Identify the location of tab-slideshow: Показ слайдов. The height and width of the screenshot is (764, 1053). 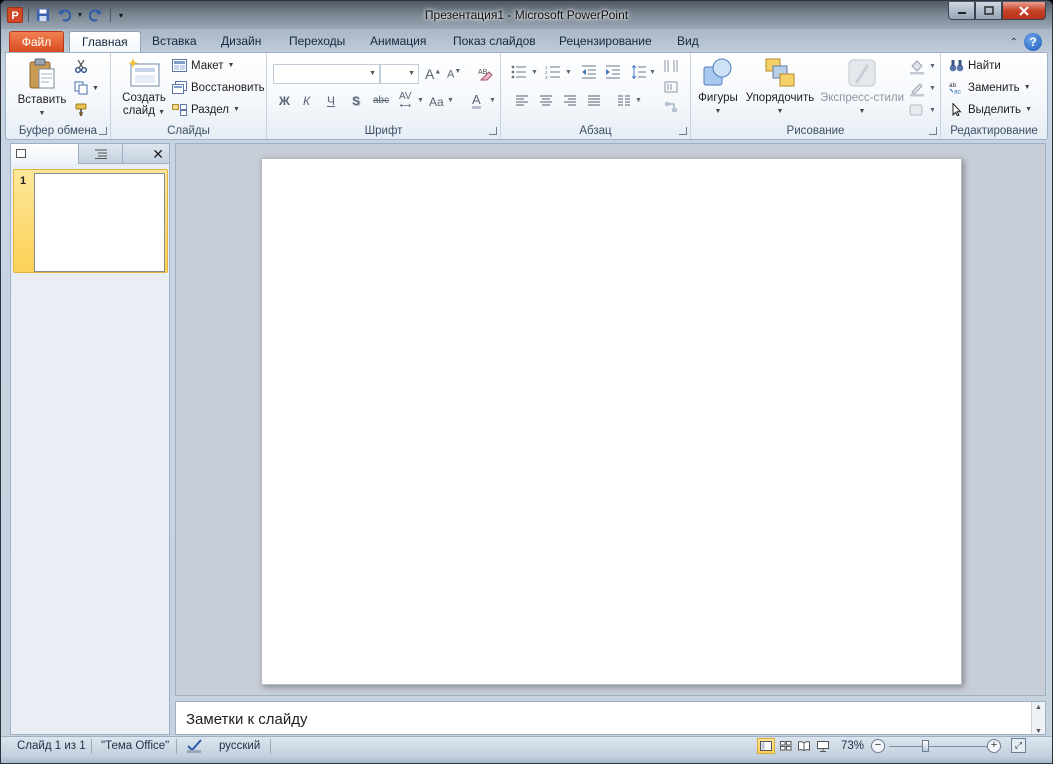
(494, 42).